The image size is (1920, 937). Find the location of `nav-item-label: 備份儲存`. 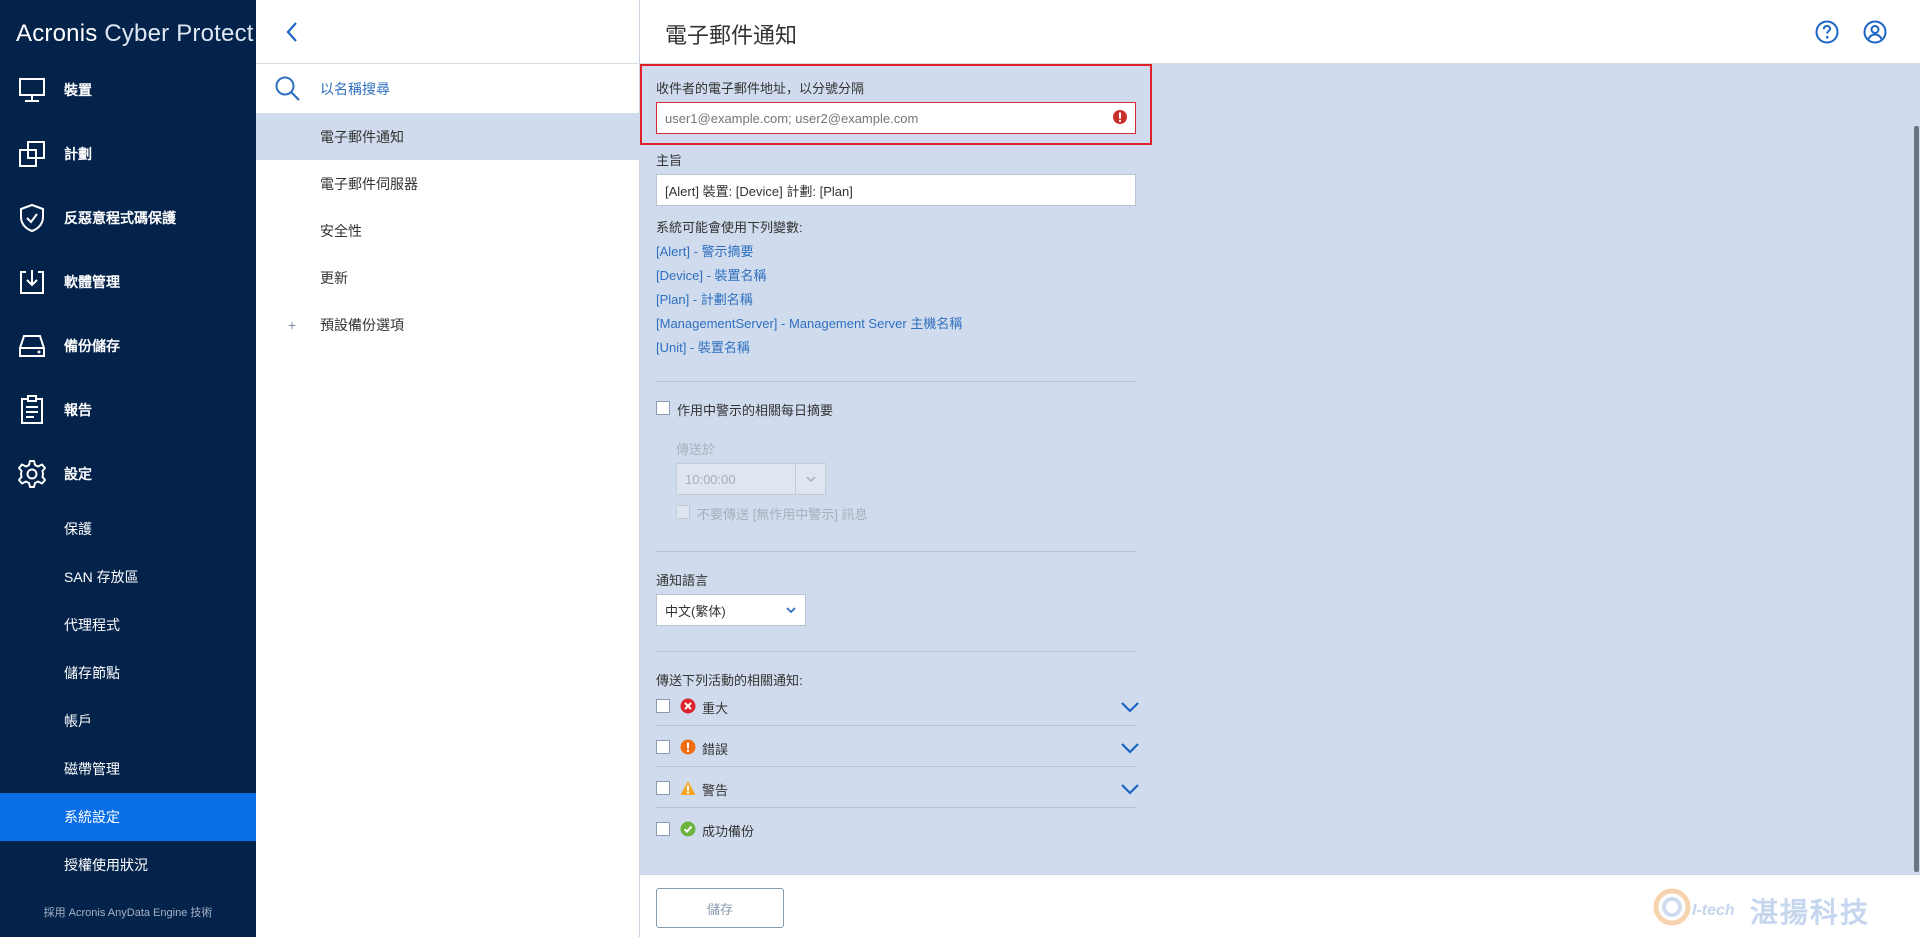

nav-item-label: 備份儲存 is located at coordinates (92, 346).